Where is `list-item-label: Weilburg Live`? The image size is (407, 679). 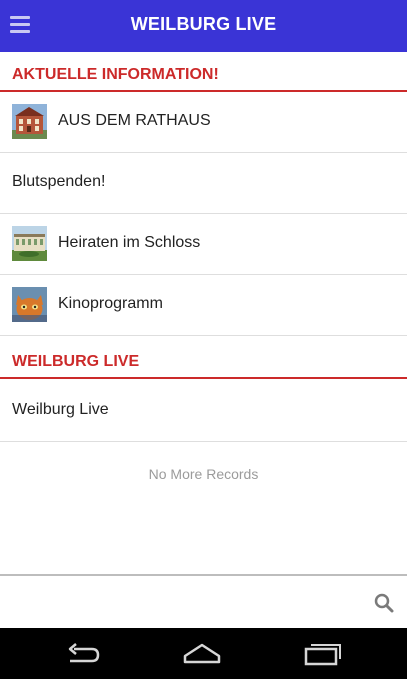 list-item-label: Weilburg Live is located at coordinates (60, 409).